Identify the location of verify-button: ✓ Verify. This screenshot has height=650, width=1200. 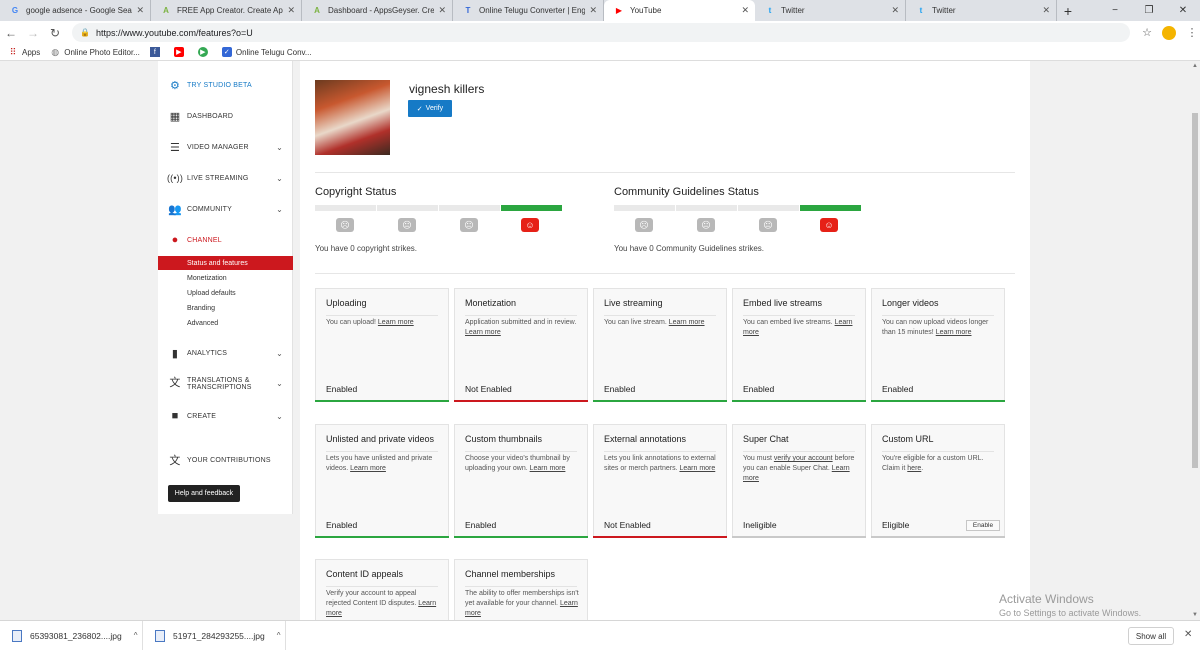
(430, 108).